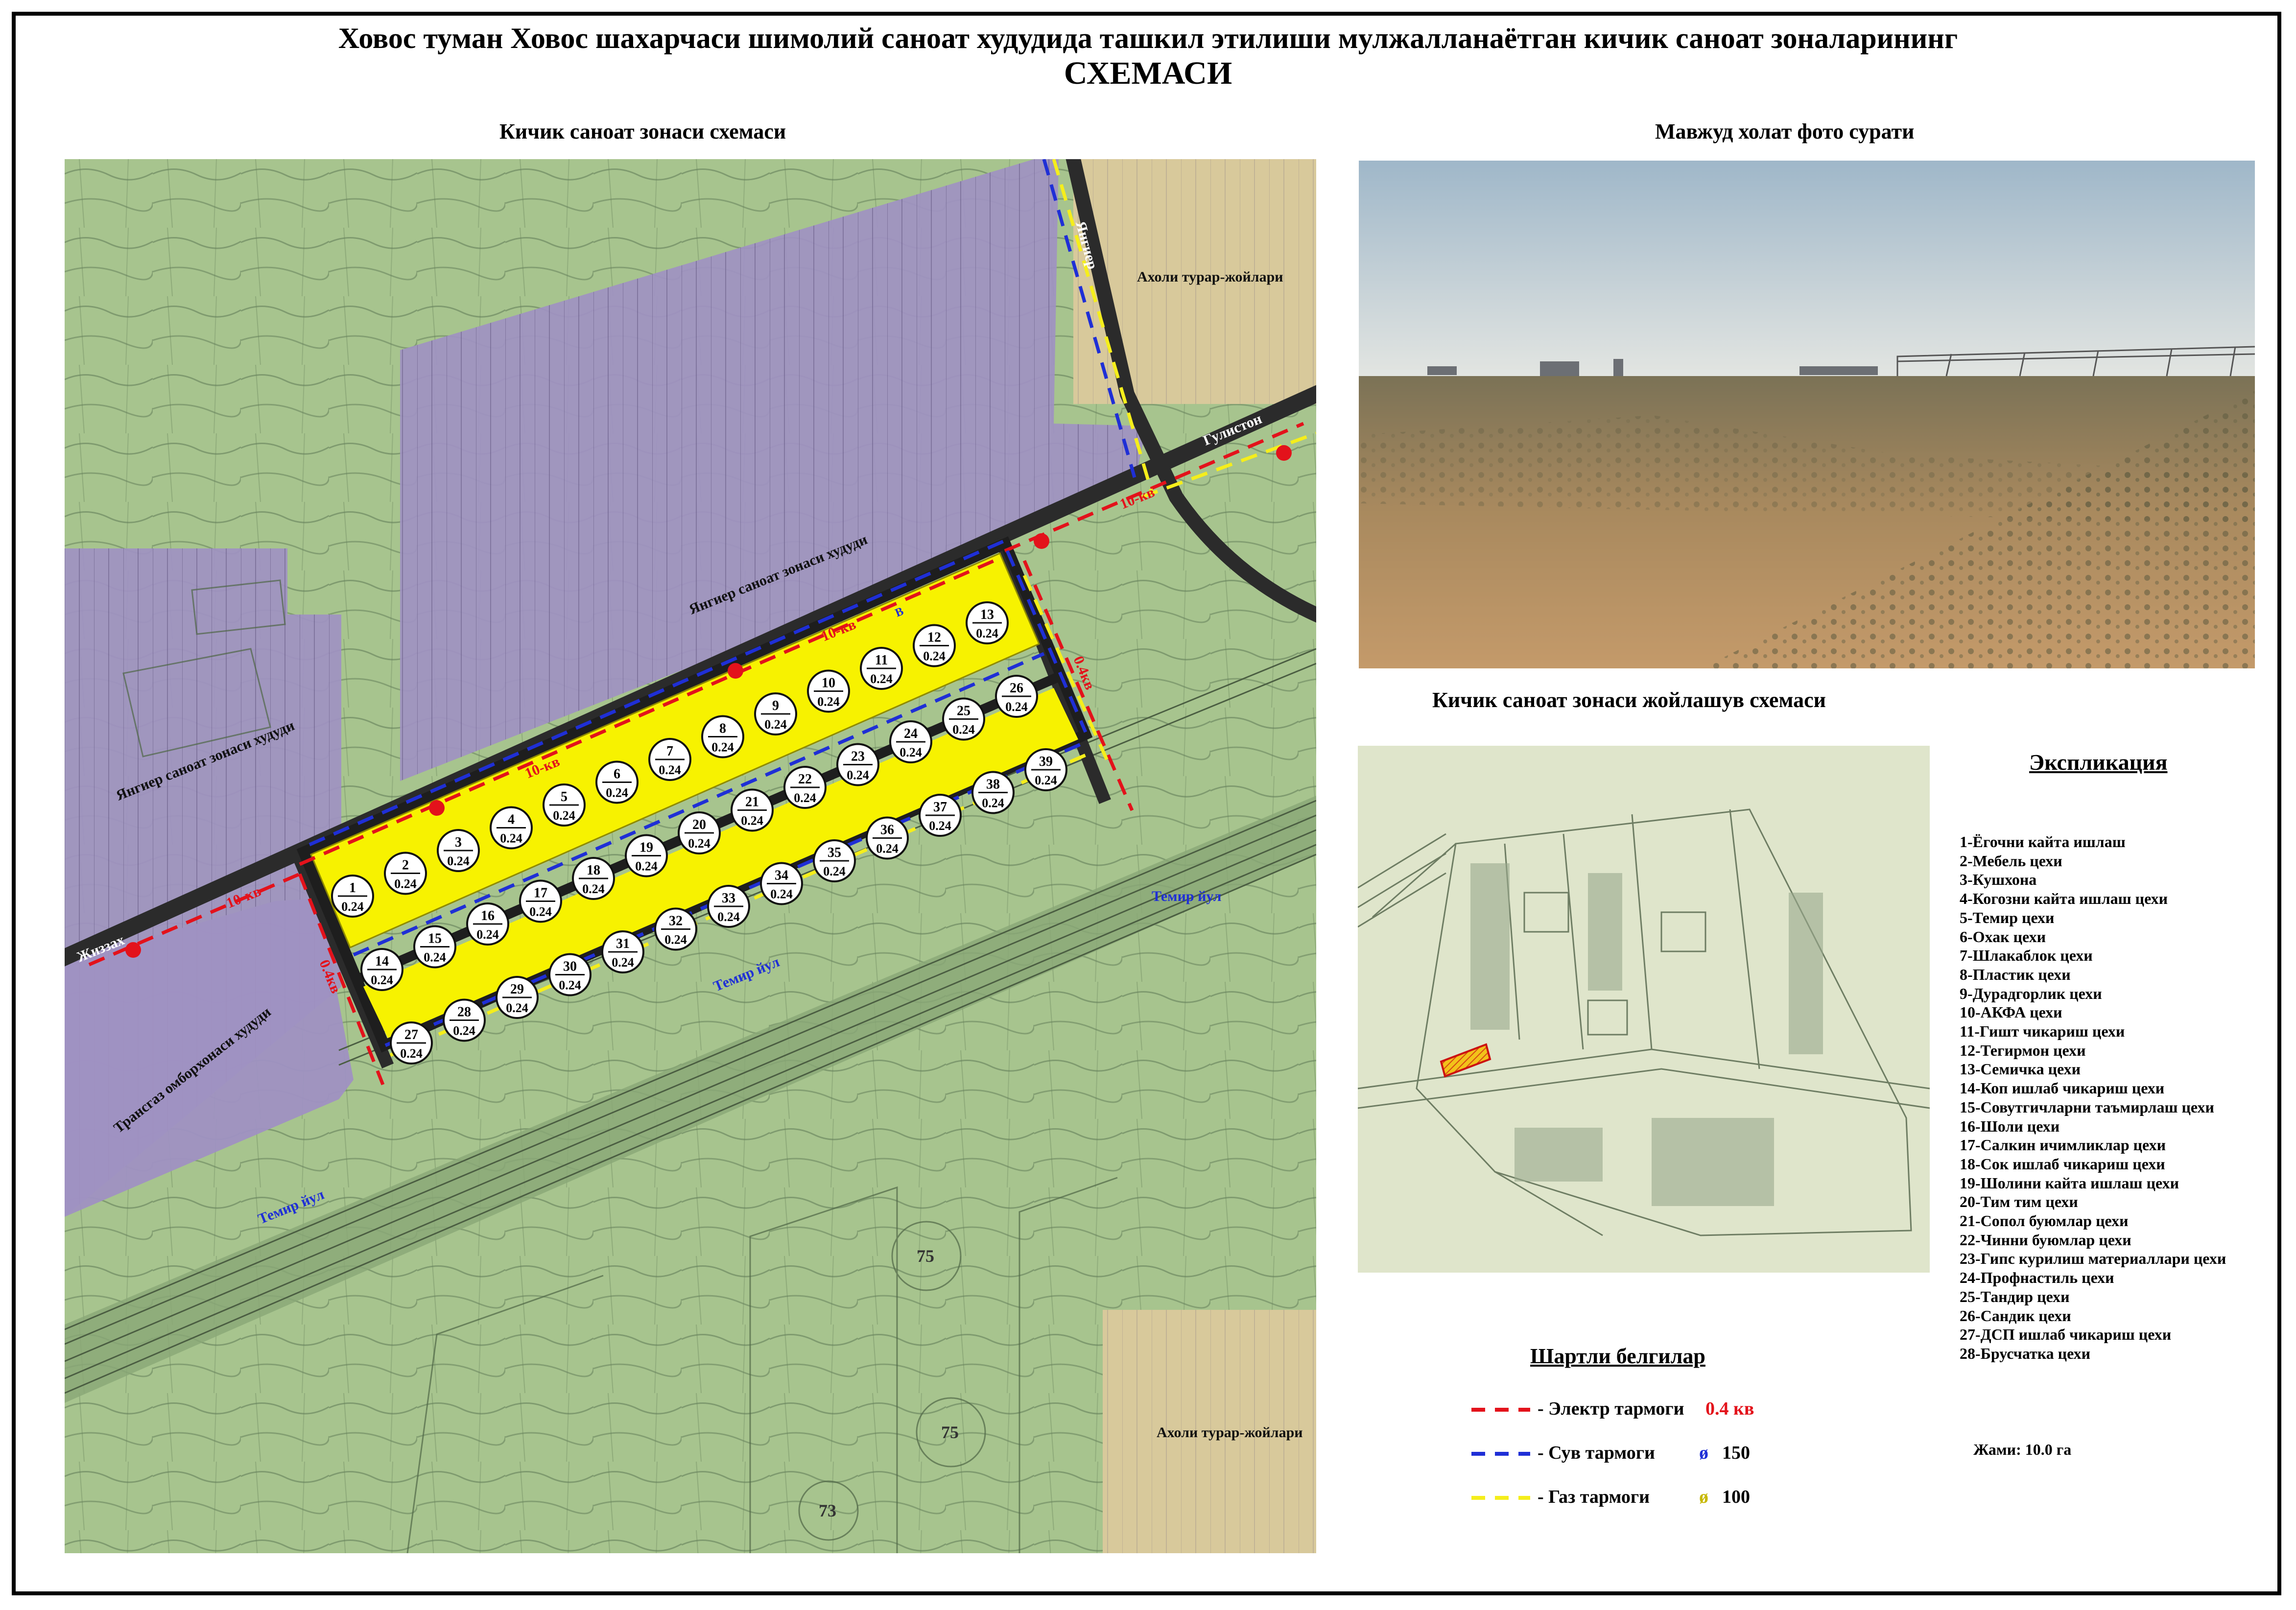 The width and height of the screenshot is (2296, 1610). I want to click on explication-item: 25-Тандир цехи, so click(2015, 1296).